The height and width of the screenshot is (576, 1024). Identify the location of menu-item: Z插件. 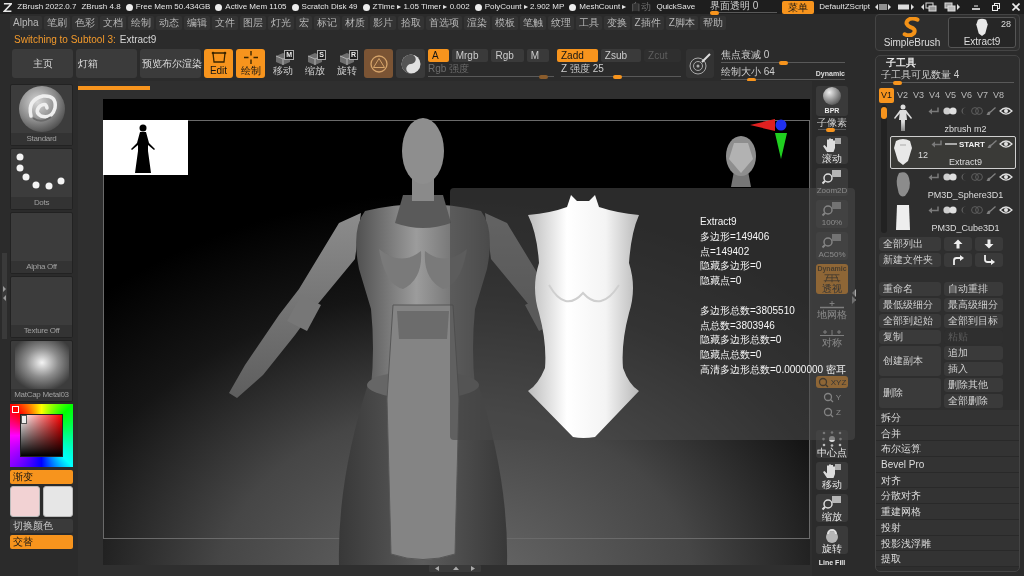
(647, 23).